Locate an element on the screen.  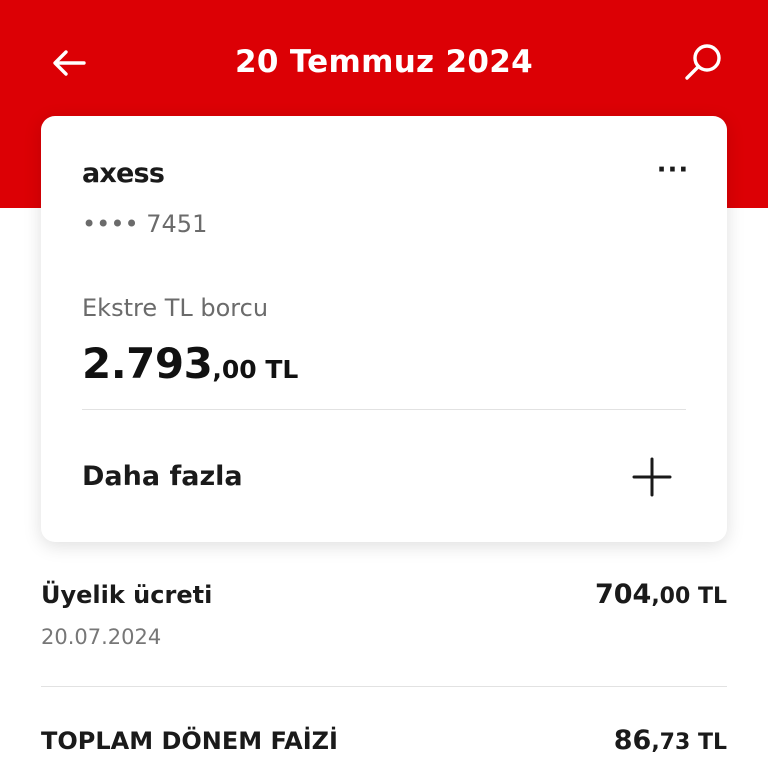
statement-balance-label: Ekstre TL borcu is located at coordinates (175, 308).